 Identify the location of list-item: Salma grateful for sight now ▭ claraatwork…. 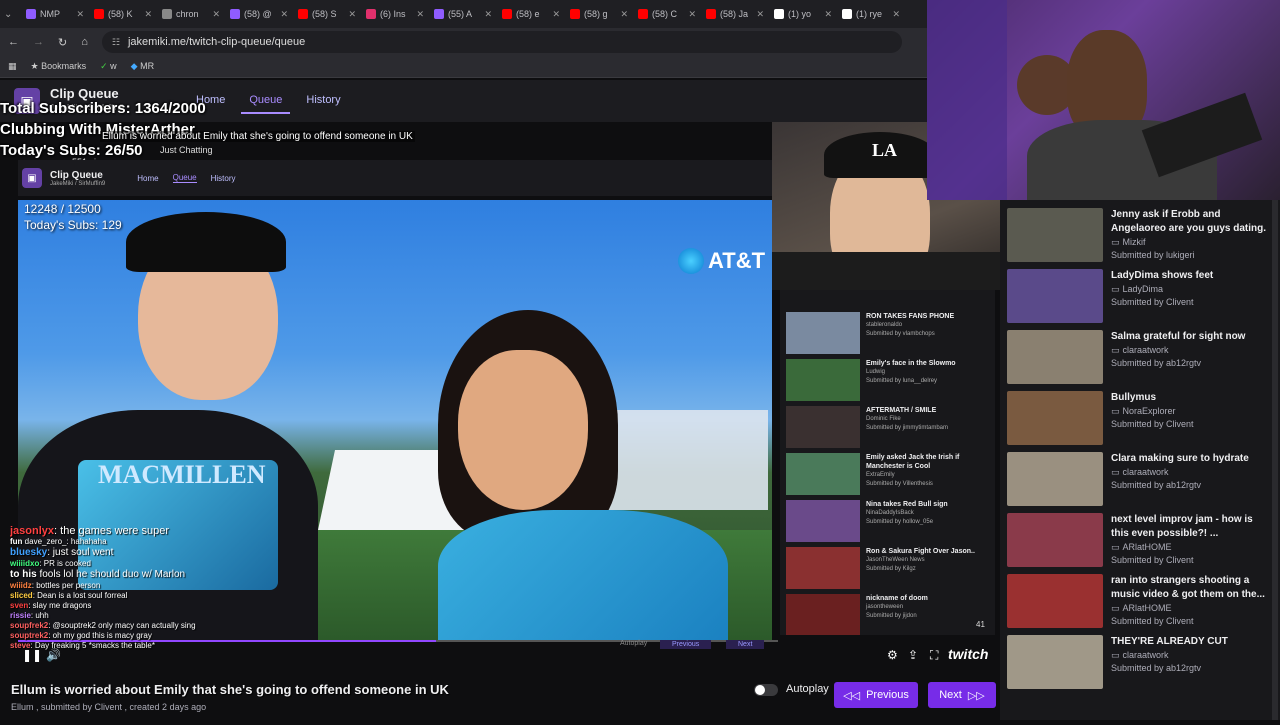
(1142, 358).